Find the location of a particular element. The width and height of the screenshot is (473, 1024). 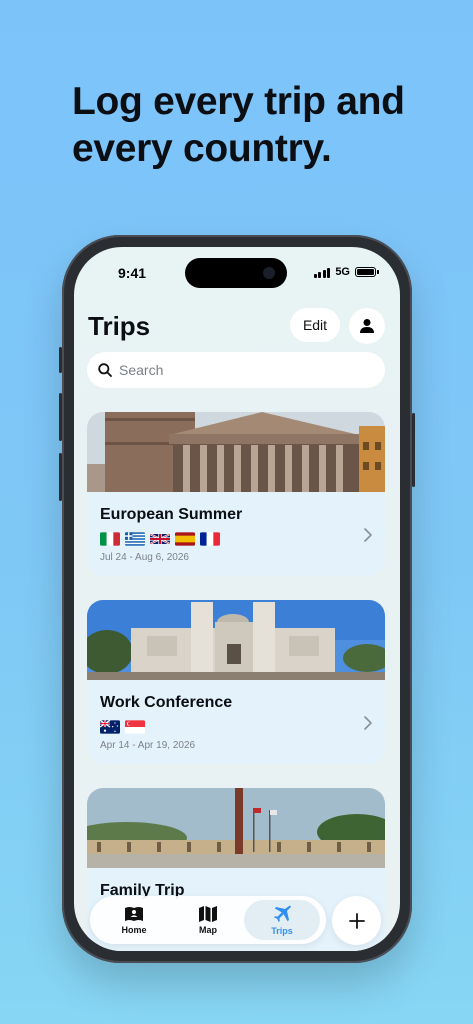

search-placeholder: Search is located at coordinates (141, 370).